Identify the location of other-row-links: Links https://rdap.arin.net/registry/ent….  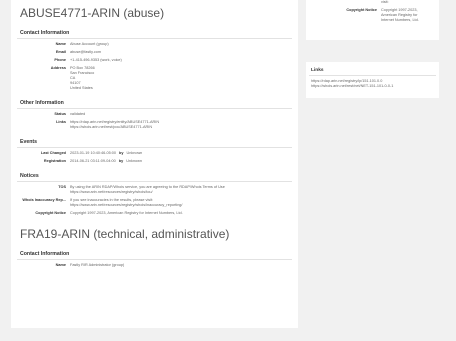
(154, 125).